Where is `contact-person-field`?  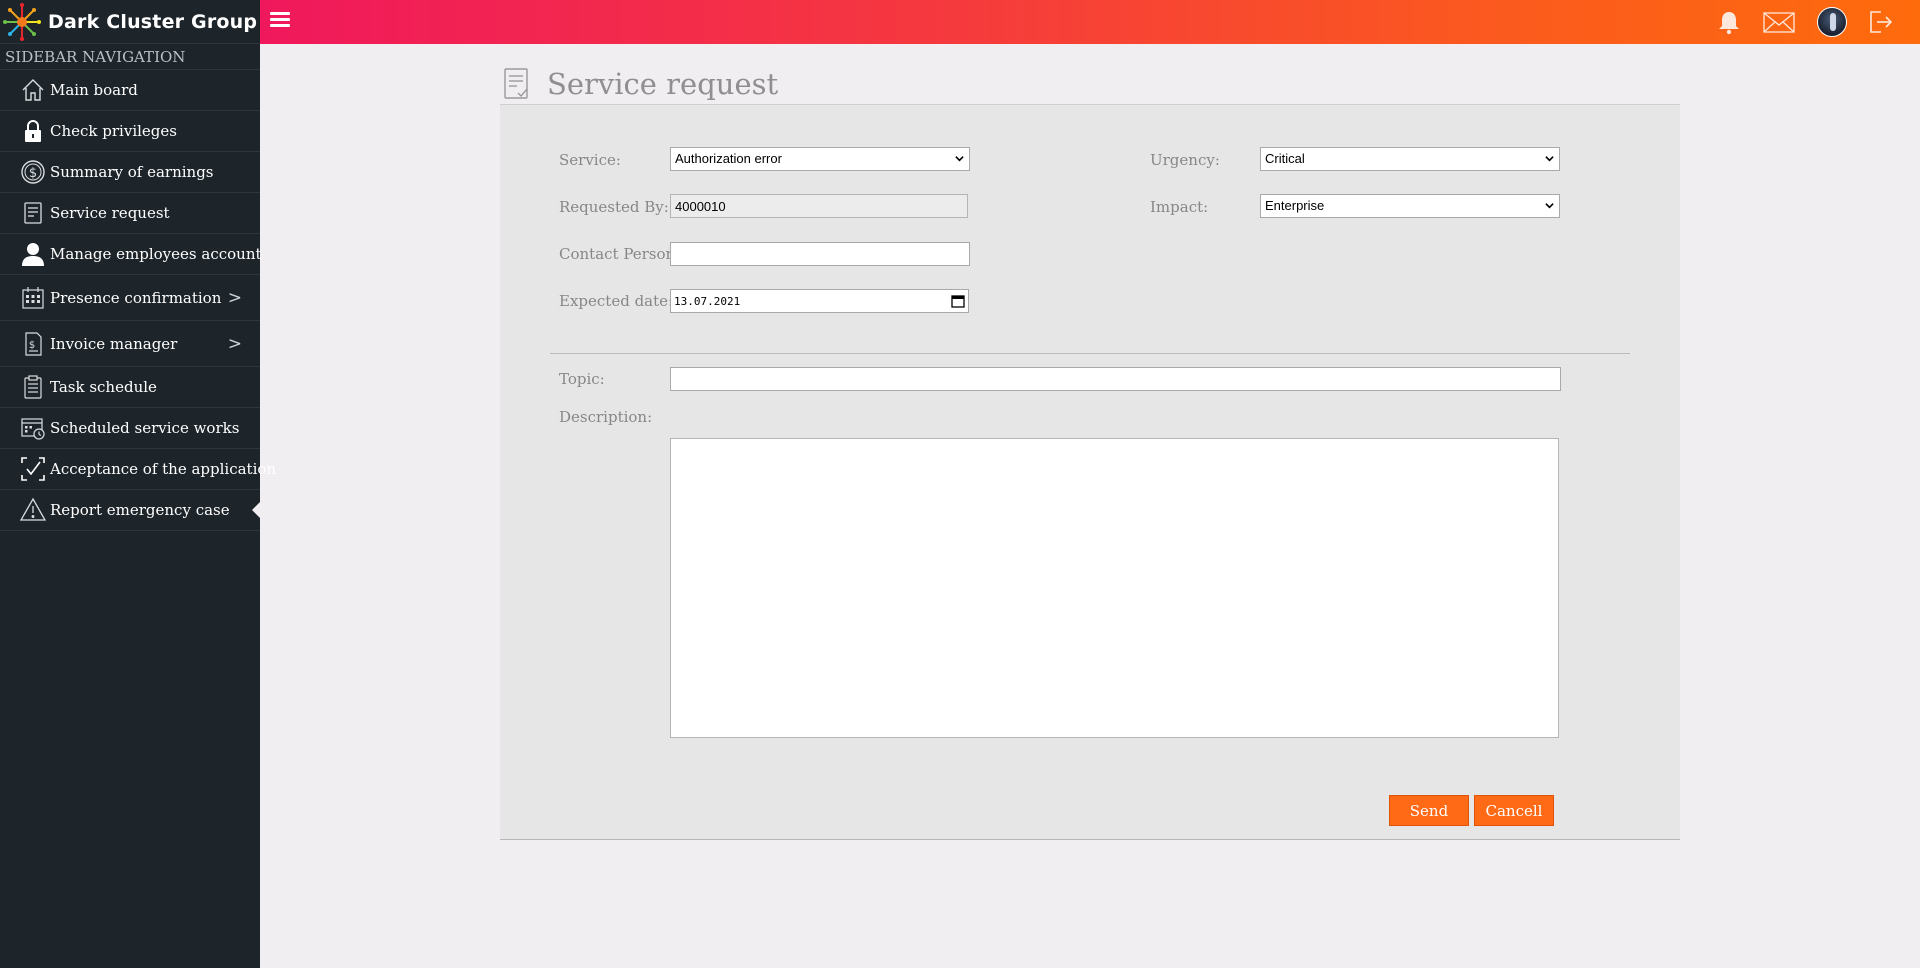
contact-person-field is located at coordinates (820, 254).